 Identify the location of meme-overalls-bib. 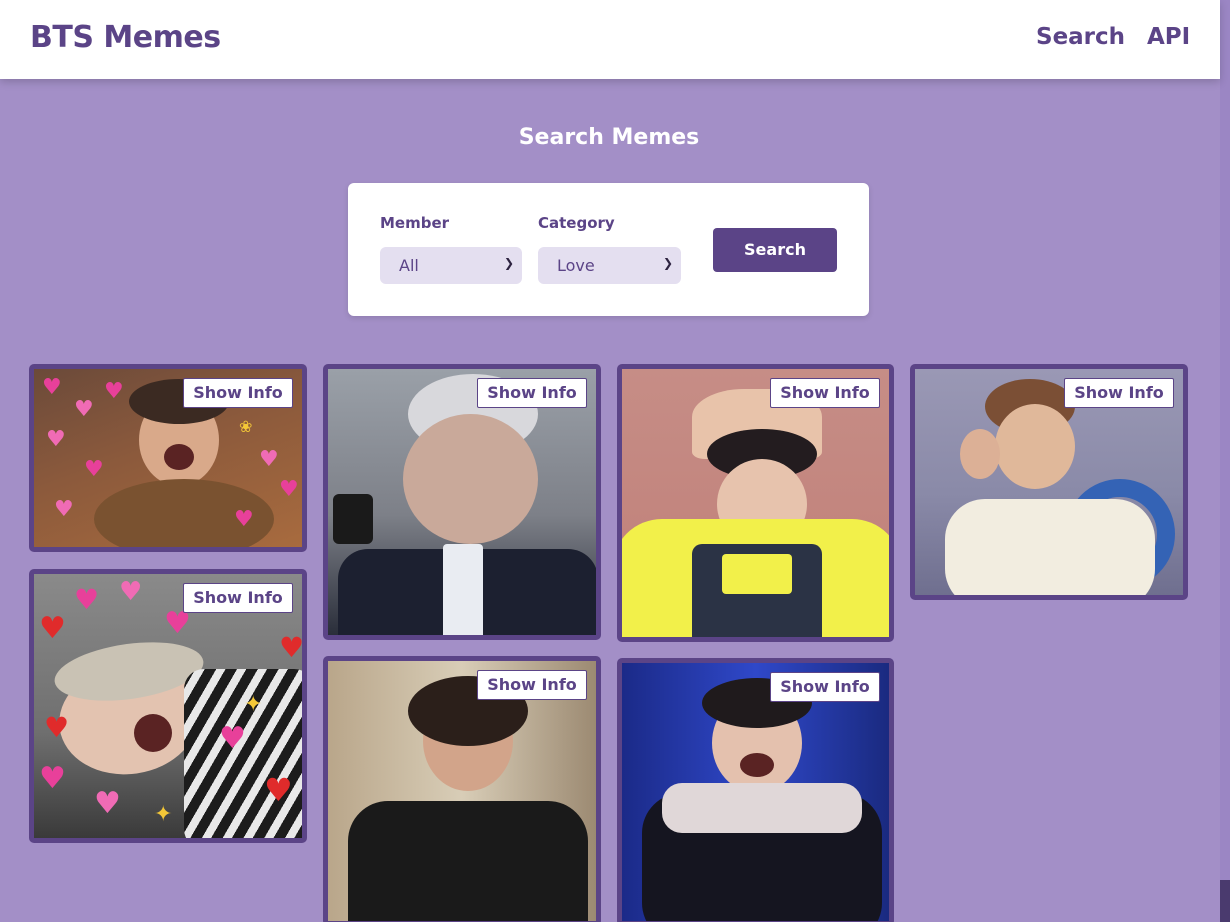
(757, 574).